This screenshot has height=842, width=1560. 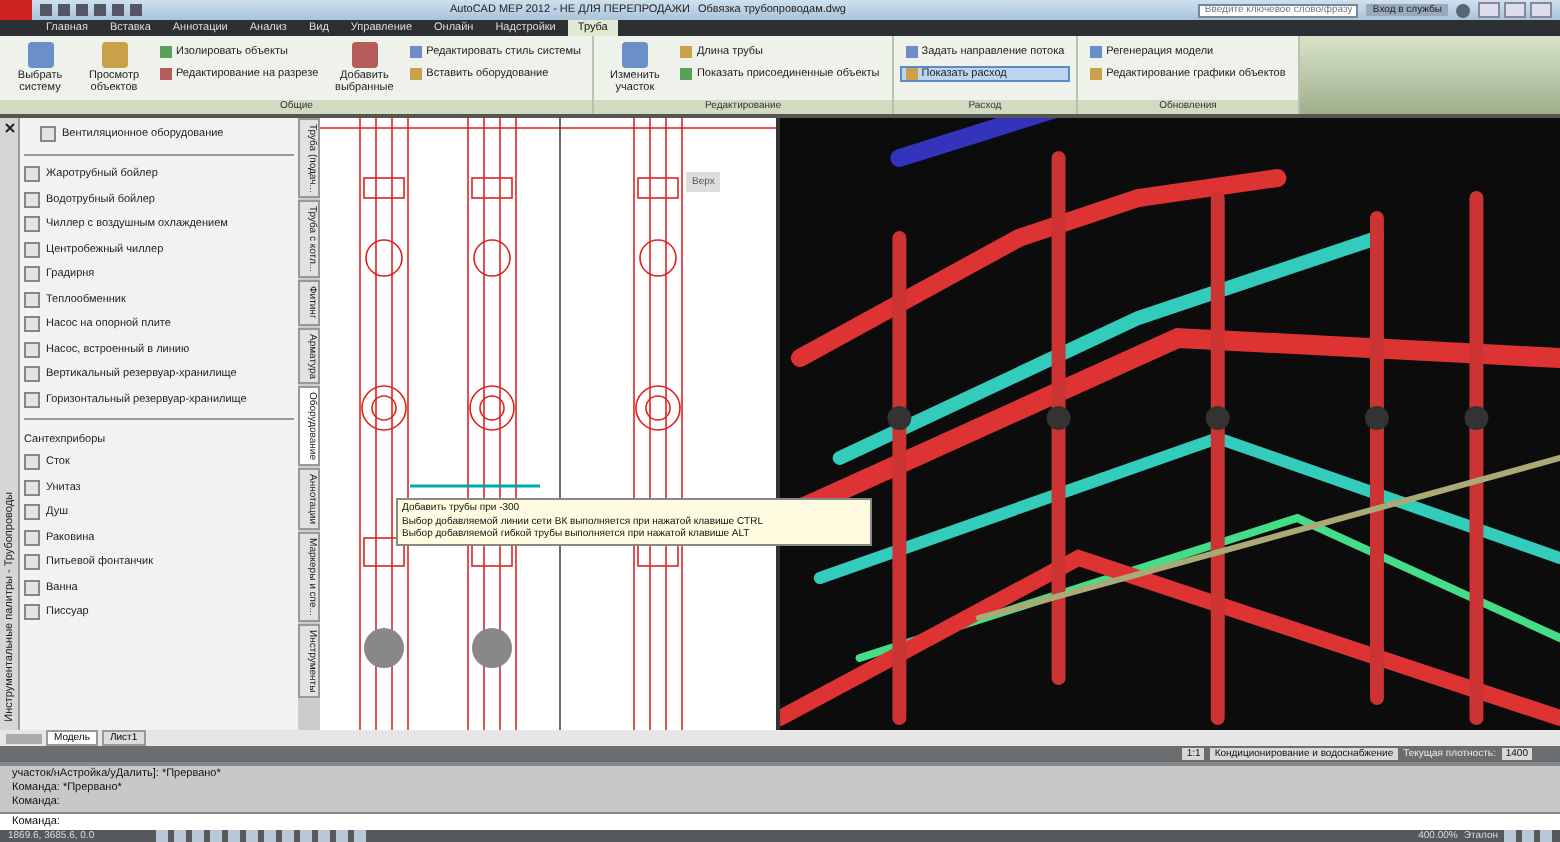 What do you see at coordinates (1463, 10) in the screenshot?
I see `help-icon` at bounding box center [1463, 10].